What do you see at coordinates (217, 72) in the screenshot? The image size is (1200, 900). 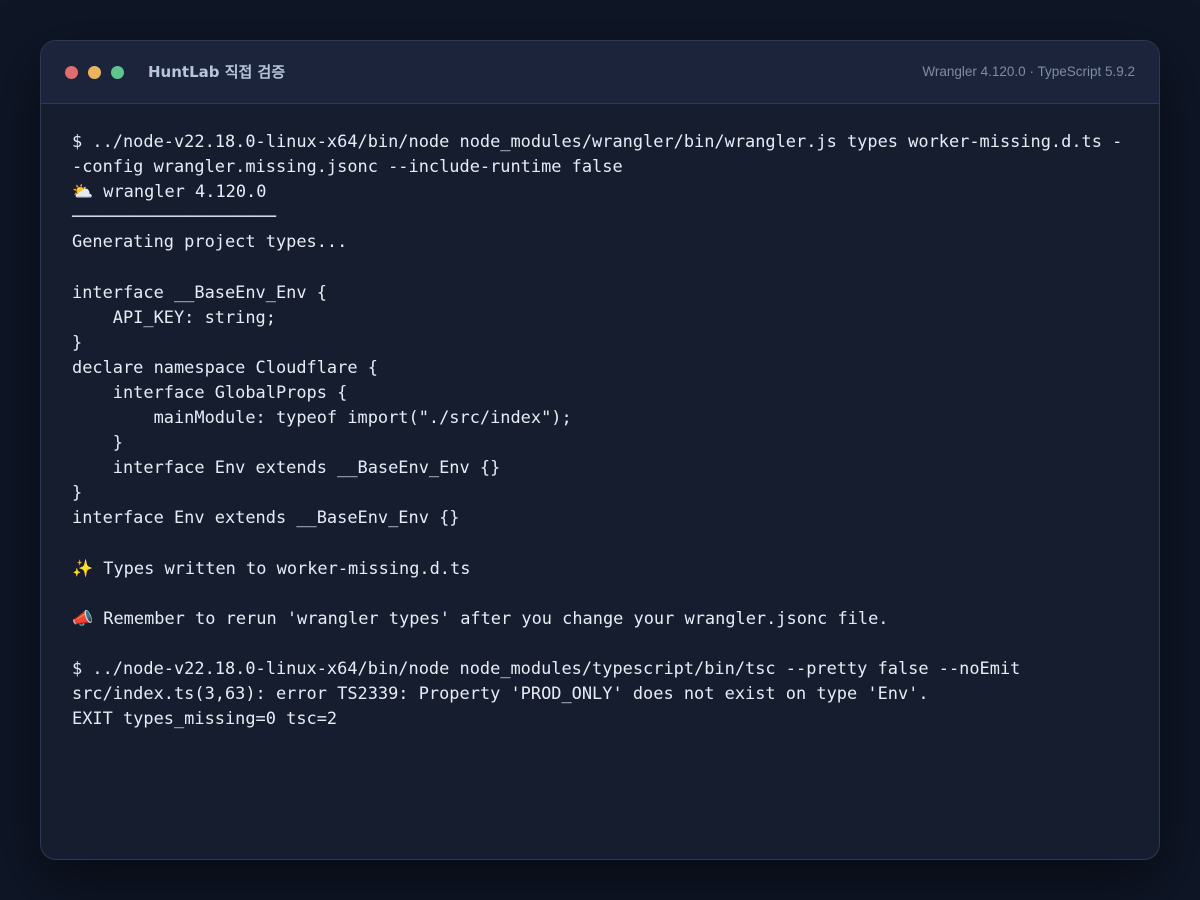 I see `window-title: HuntLab 직접 검증` at bounding box center [217, 72].